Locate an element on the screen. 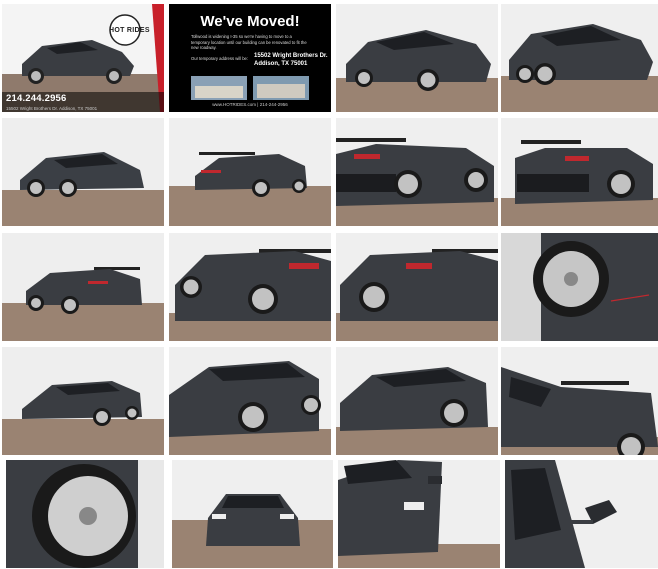 Image resolution: width=658 pixels, height=569 pixels. building-photos is located at coordinates (250, 88).